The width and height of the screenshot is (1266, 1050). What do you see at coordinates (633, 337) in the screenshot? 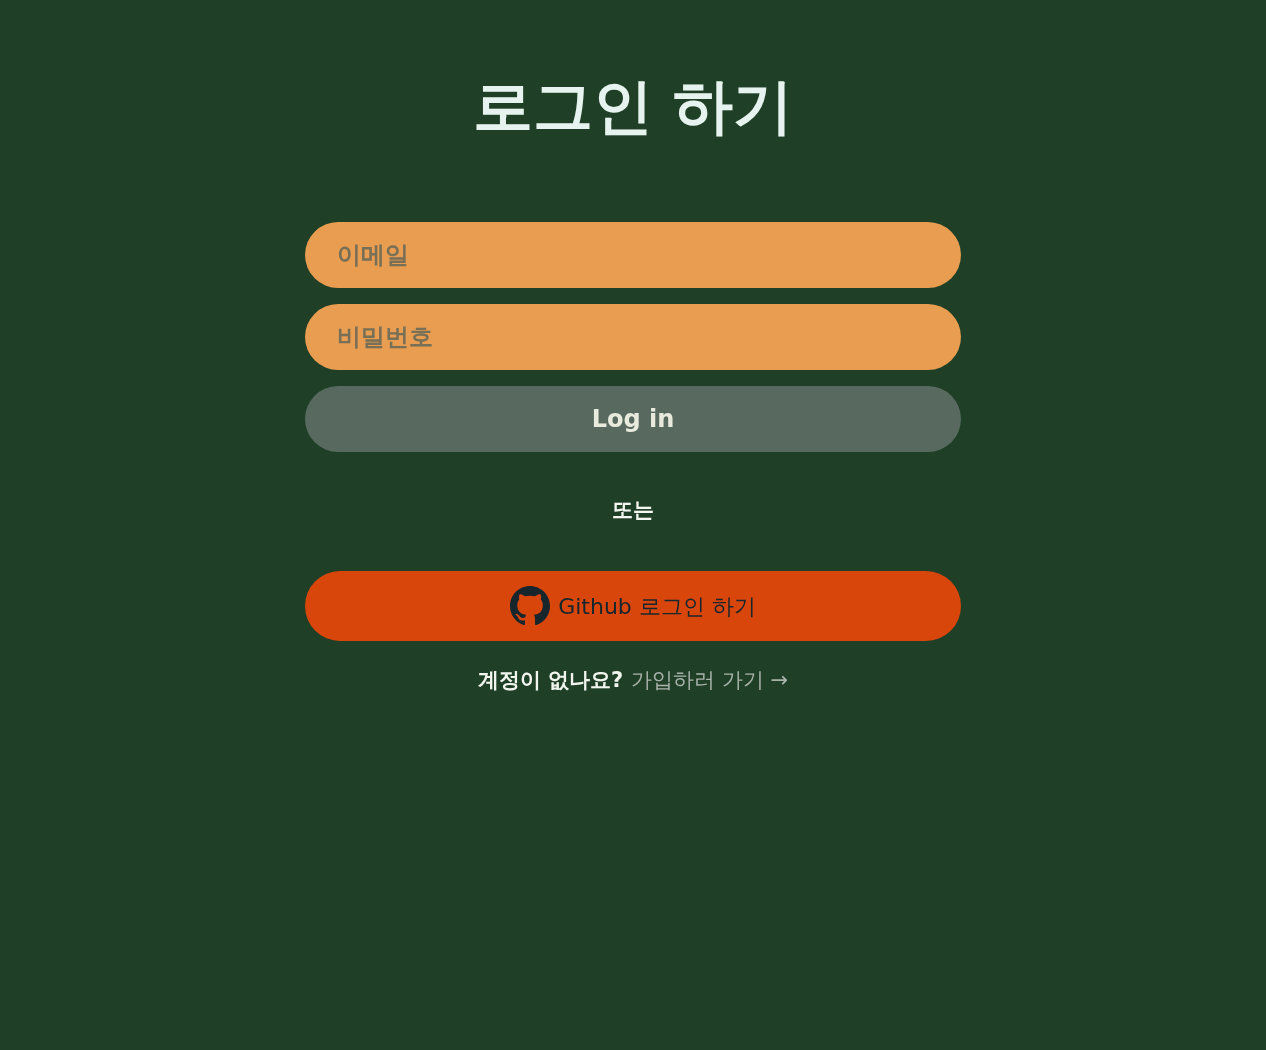
I see `password-field: 비밀번호` at bounding box center [633, 337].